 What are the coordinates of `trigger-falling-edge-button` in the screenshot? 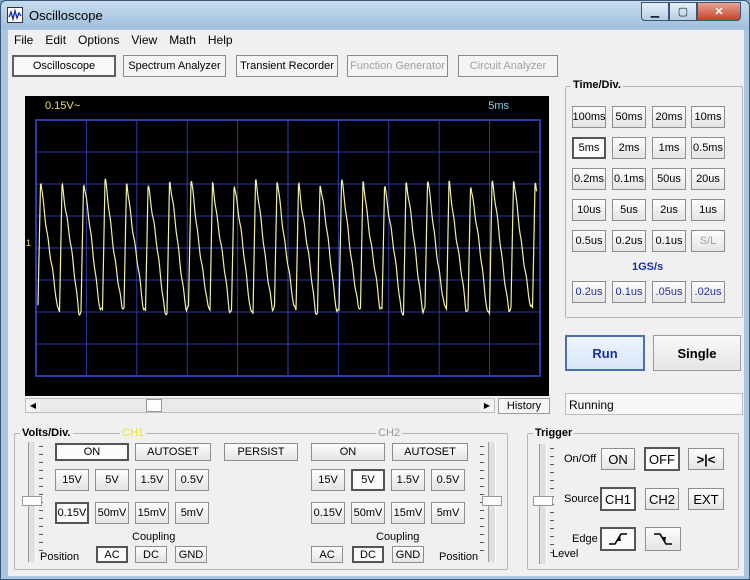 It's located at (663, 539).